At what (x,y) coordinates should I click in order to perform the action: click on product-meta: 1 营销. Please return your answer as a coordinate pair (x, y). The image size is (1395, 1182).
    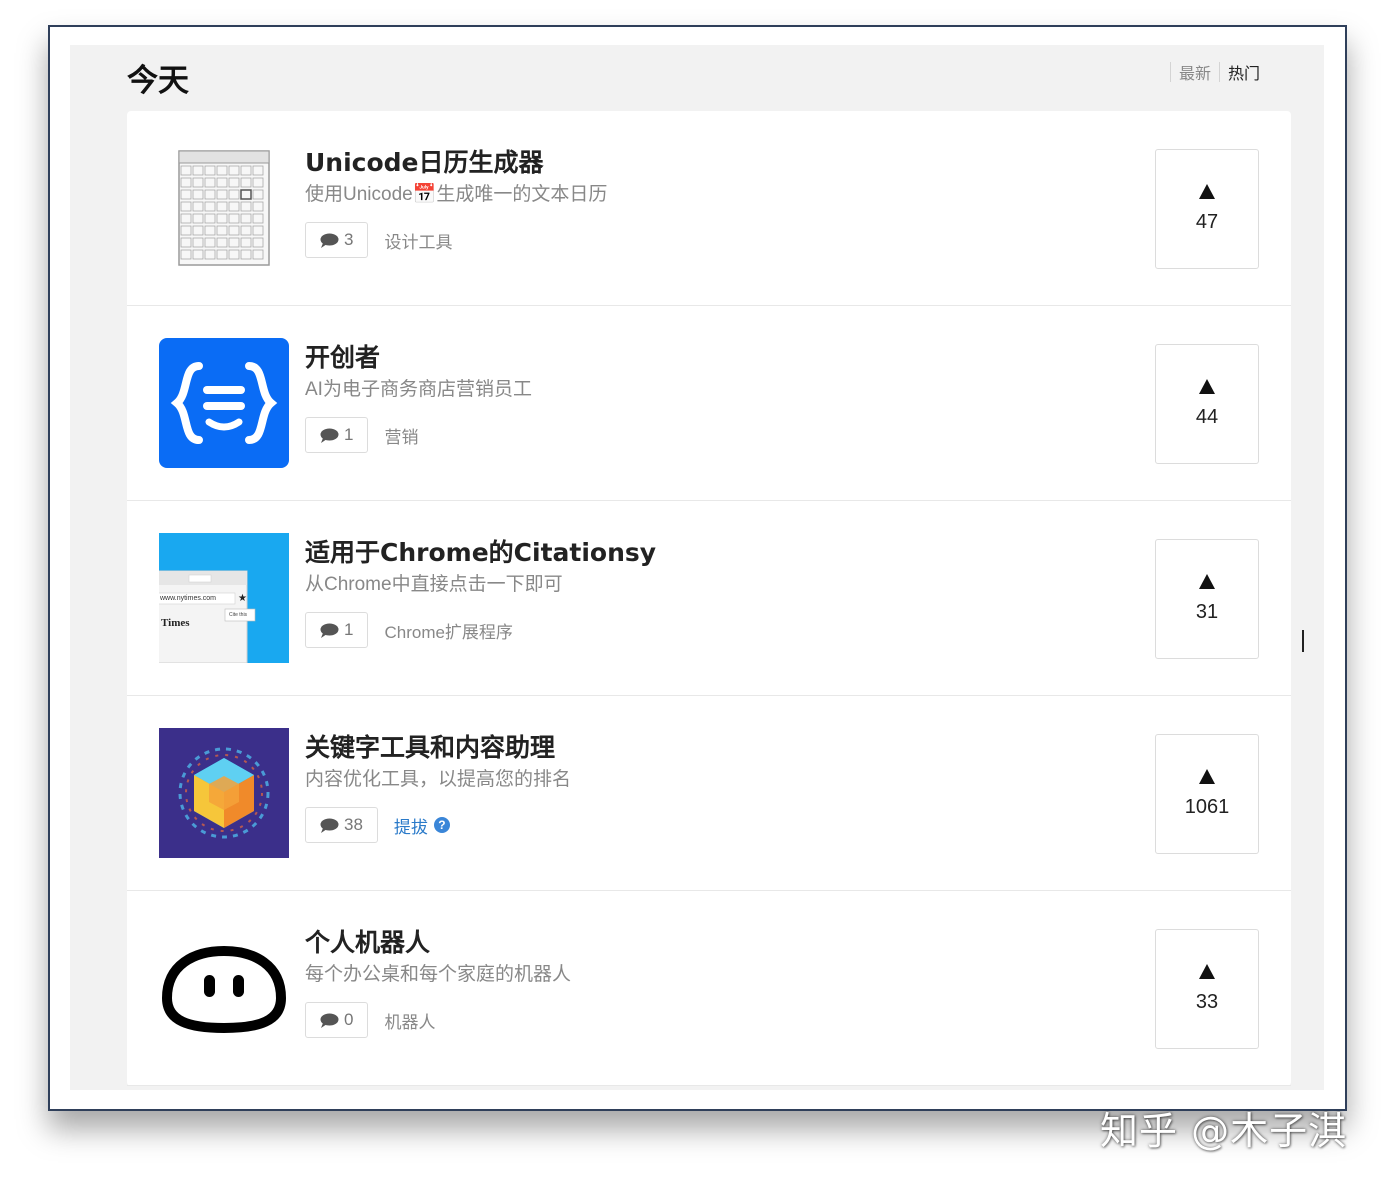
    Looking at the image, I should click on (715, 435).